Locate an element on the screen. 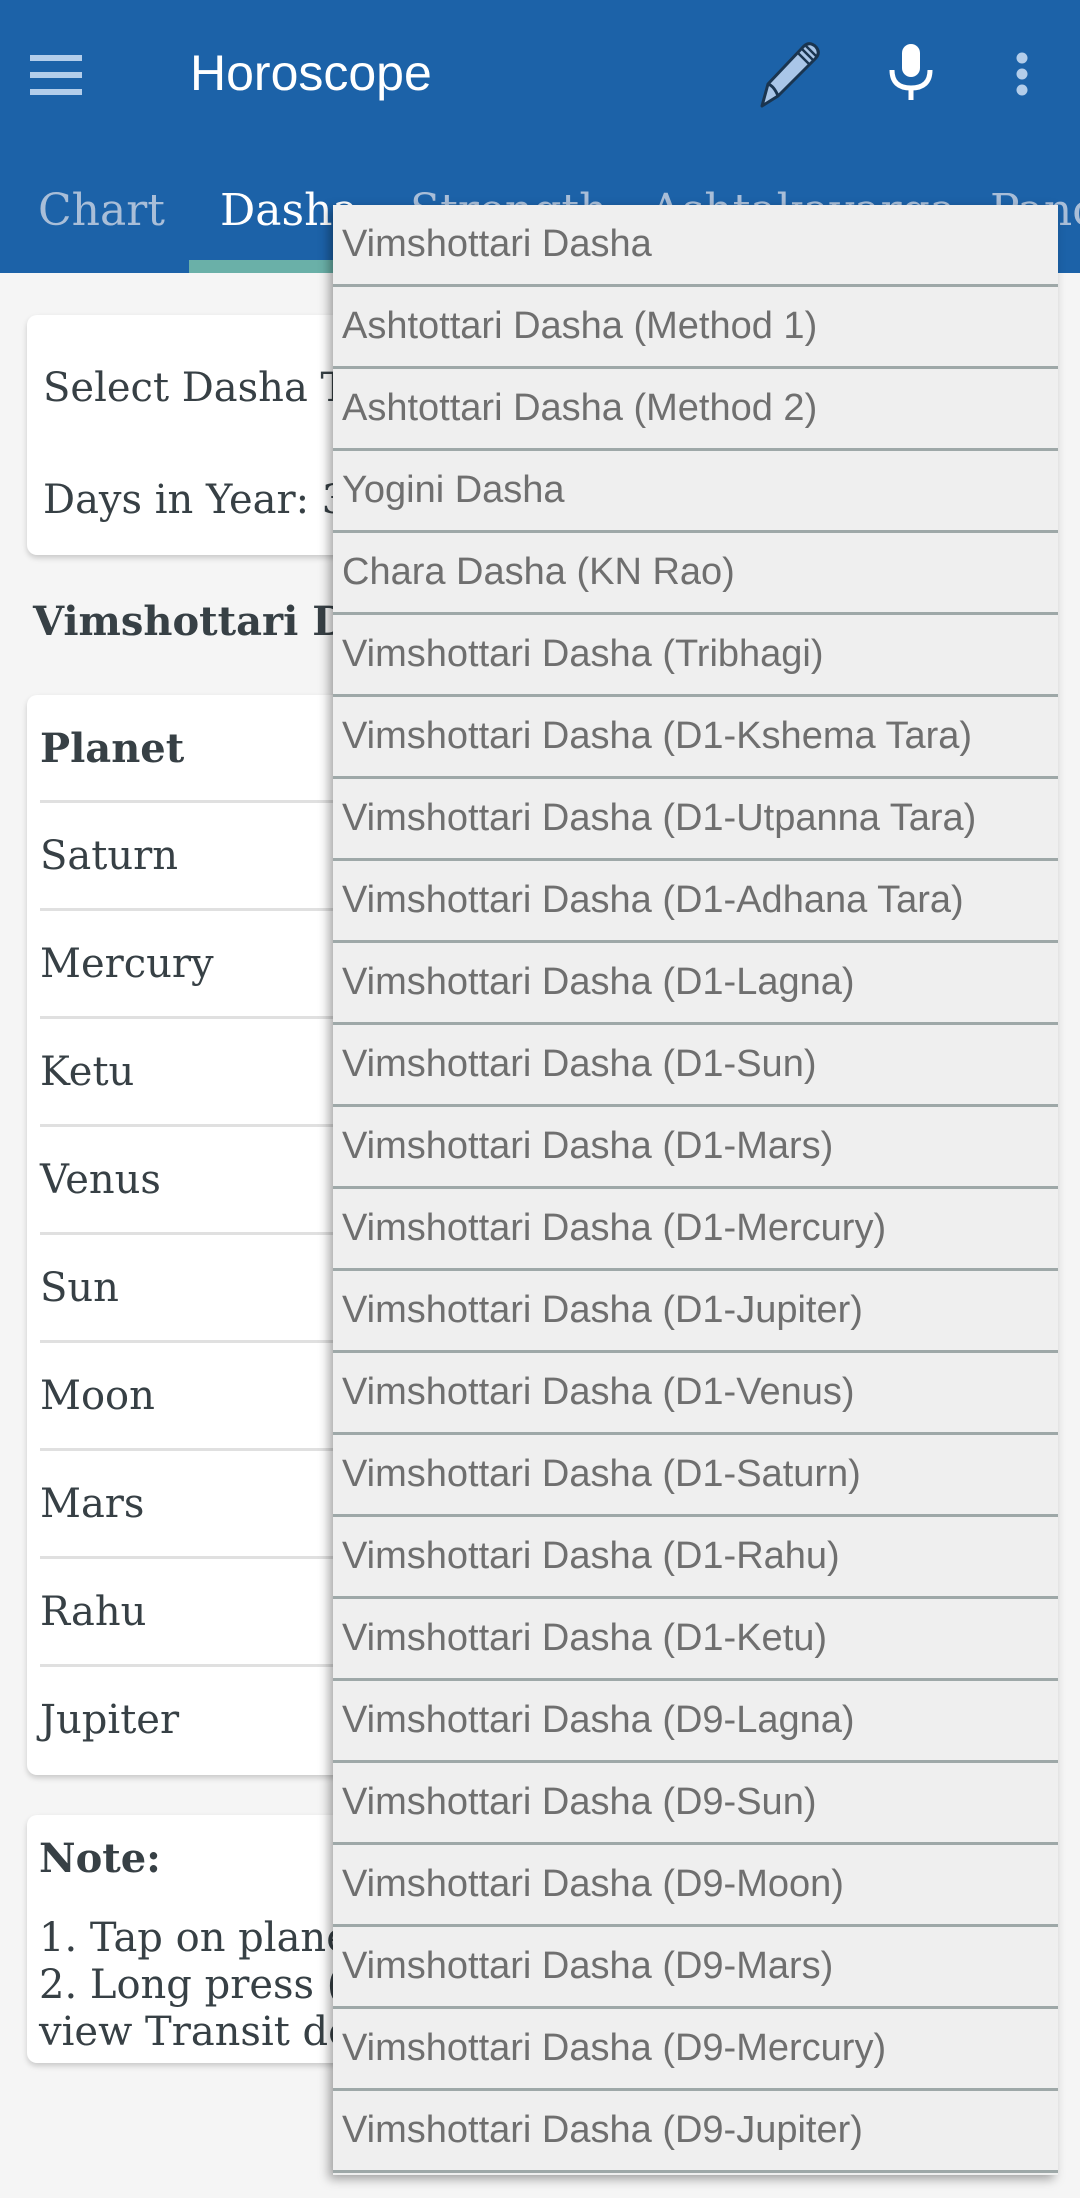  planet-name: Ketu is located at coordinates (87, 1072).